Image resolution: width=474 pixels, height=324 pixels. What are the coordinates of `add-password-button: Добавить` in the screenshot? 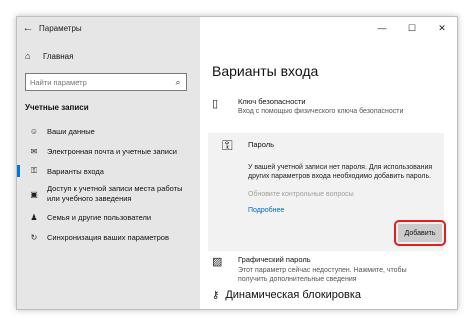 It's located at (420, 233).